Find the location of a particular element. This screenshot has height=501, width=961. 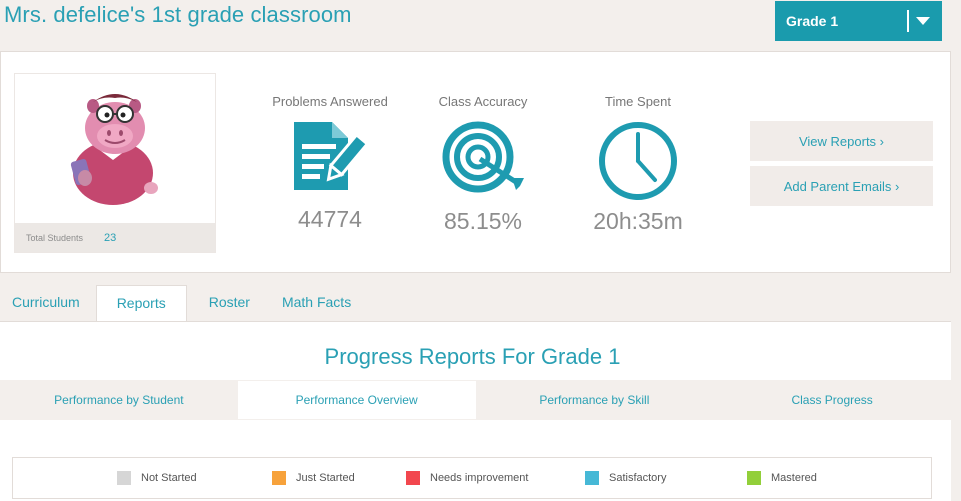

main-tabs: Curriculum Reports Roster Math Facts is located at coordinates (181, 303).